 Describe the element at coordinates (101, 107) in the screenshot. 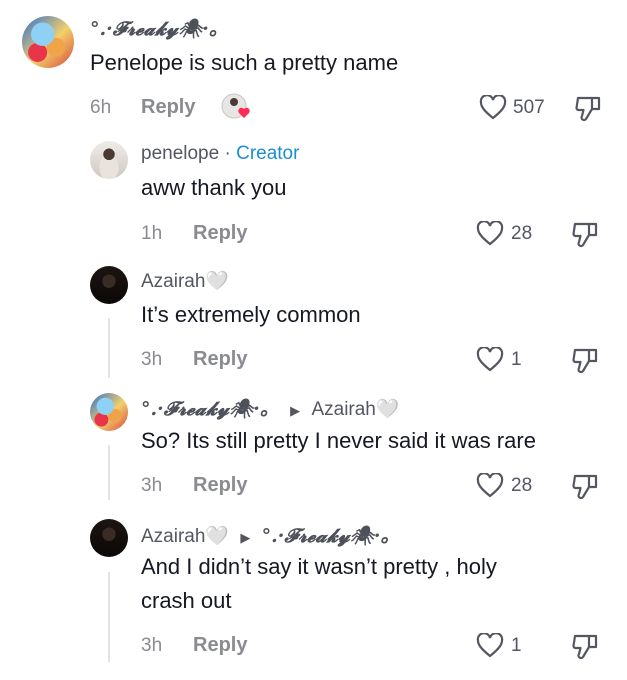

I see `comment-time: 6h` at that location.